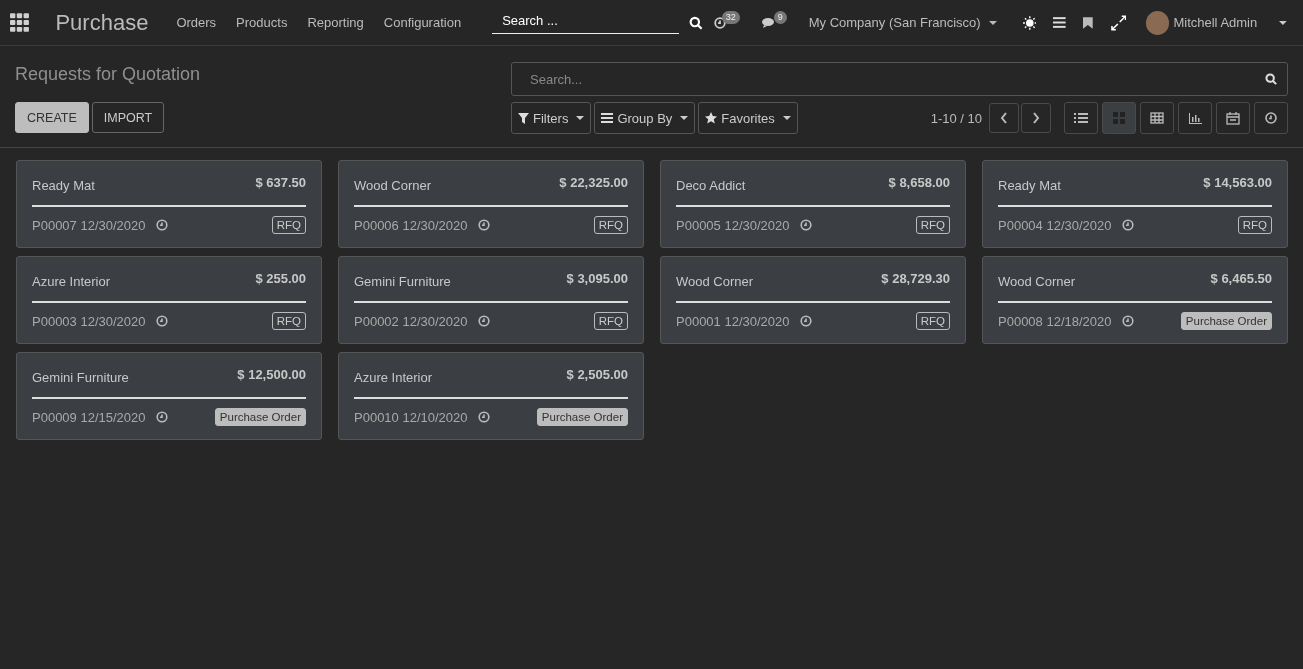 Image resolution: width=1303 pixels, height=669 pixels. Describe the element at coordinates (491, 204) in the screenshot. I see `order-card: Wood Corner $ 22,325.00 P00006 12/30/2020 RFQ` at that location.